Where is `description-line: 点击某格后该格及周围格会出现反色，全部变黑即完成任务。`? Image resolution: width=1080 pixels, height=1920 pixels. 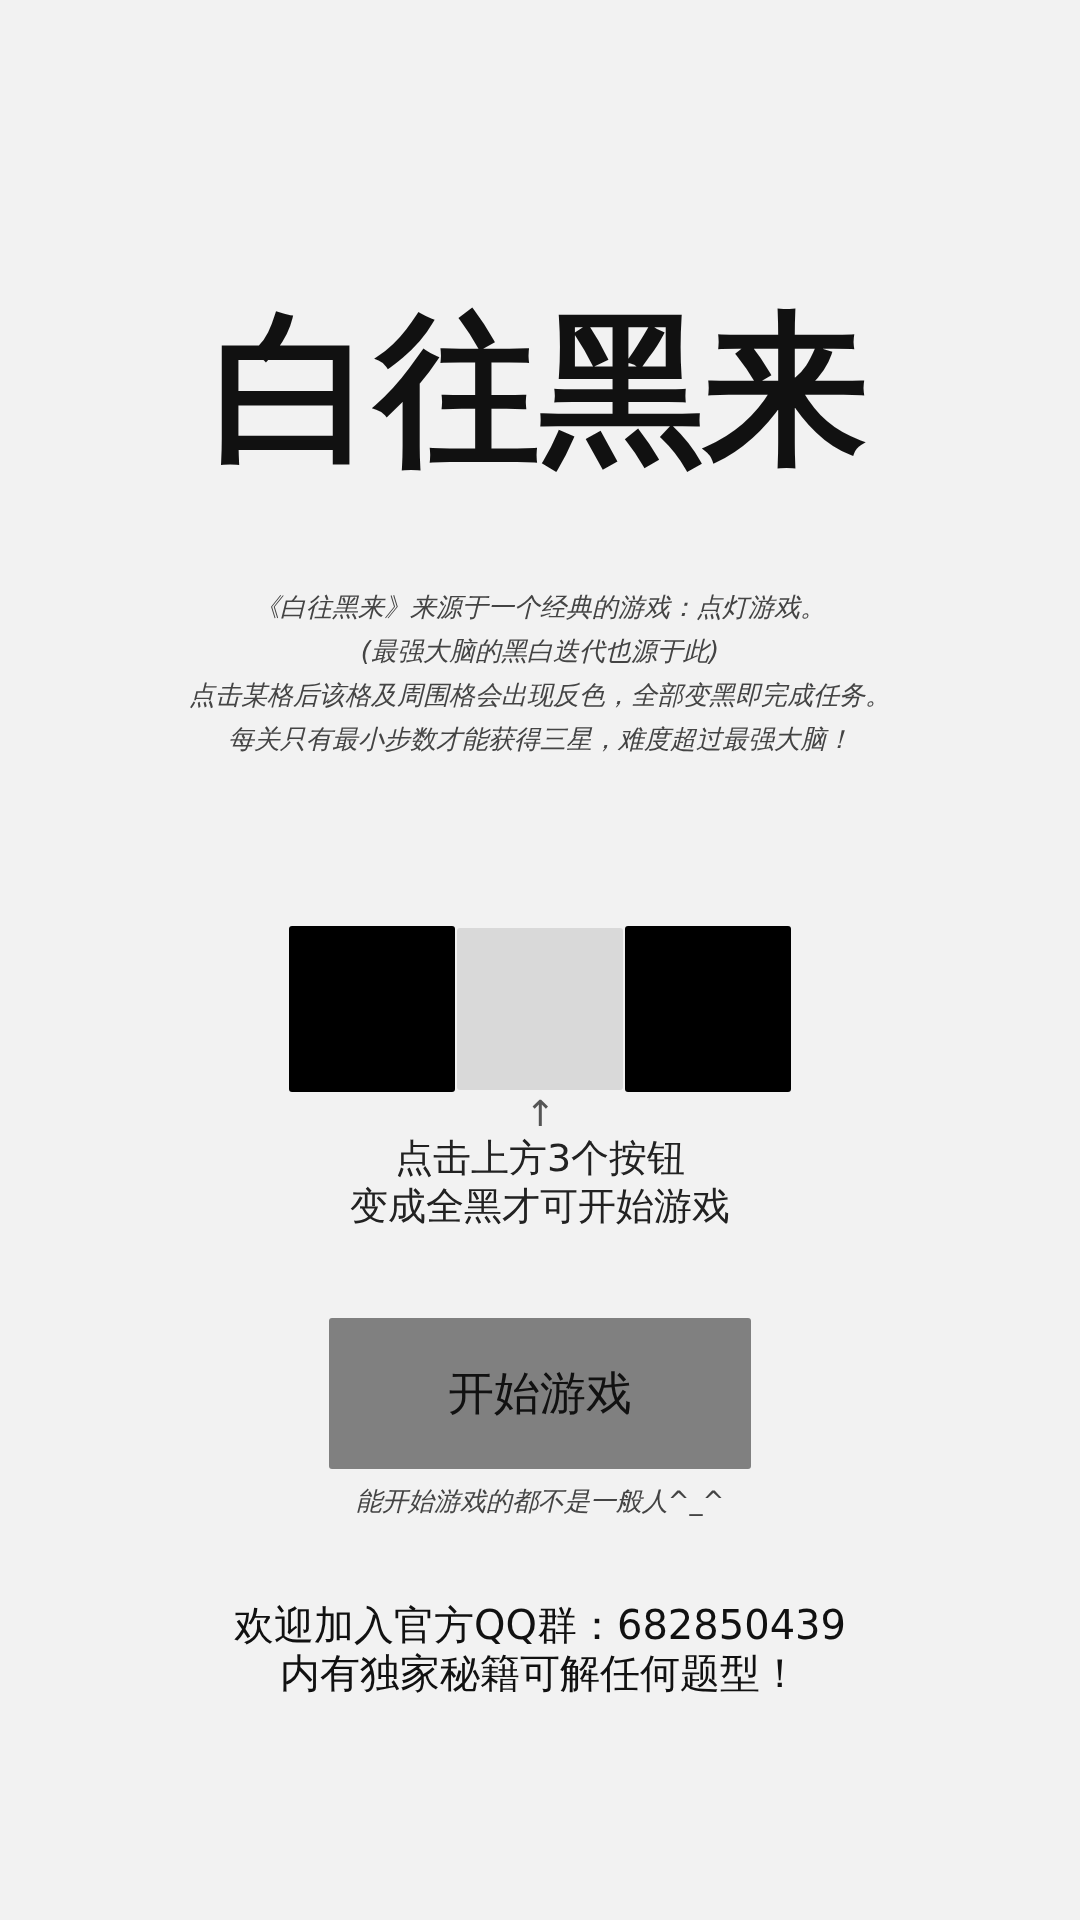 description-line: 点击某格后该格及周围格会出现反色，全部变黑即完成任务。 is located at coordinates (540, 695).